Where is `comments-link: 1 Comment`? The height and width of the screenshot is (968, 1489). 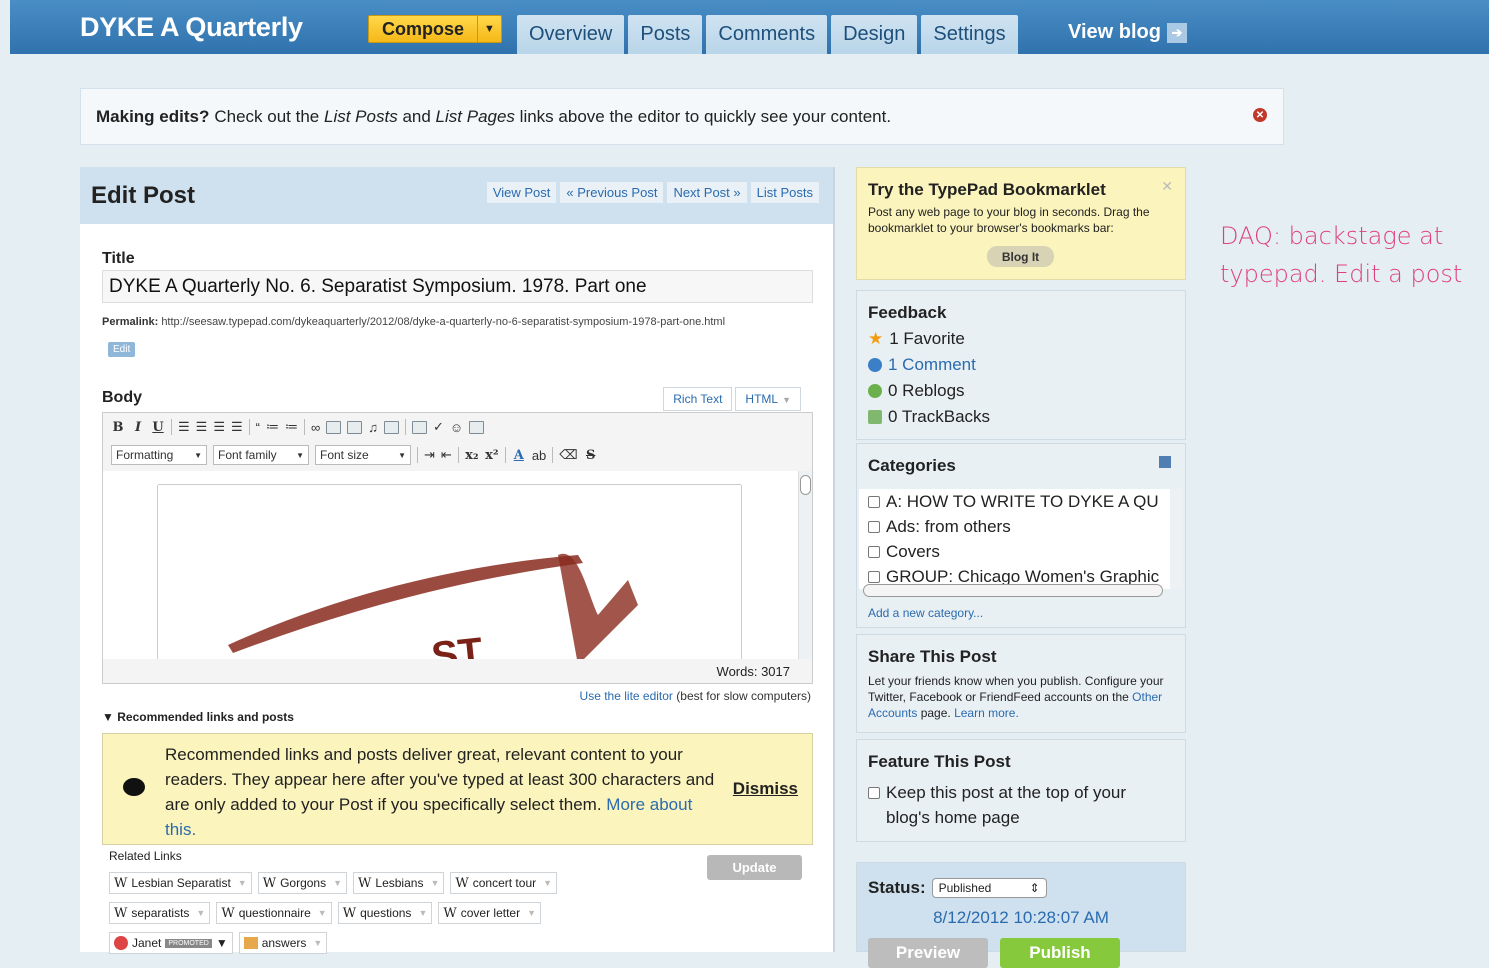
comments-link: 1 Comment is located at coordinates (932, 365).